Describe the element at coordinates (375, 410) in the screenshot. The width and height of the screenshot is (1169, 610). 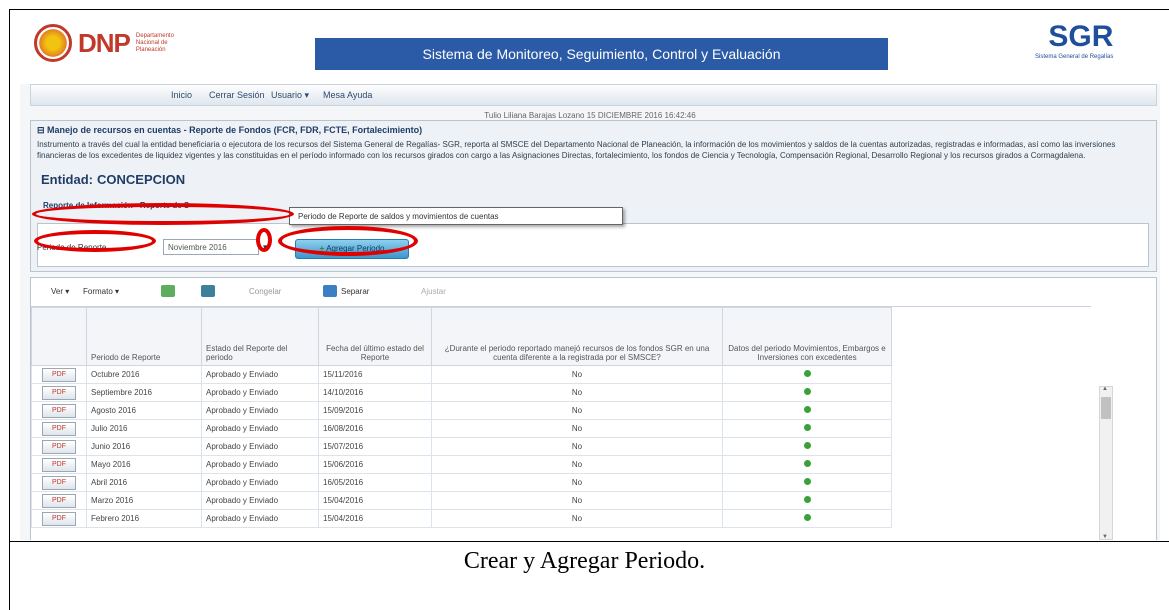
I see `fecha-cell: 15/09/2016` at that location.